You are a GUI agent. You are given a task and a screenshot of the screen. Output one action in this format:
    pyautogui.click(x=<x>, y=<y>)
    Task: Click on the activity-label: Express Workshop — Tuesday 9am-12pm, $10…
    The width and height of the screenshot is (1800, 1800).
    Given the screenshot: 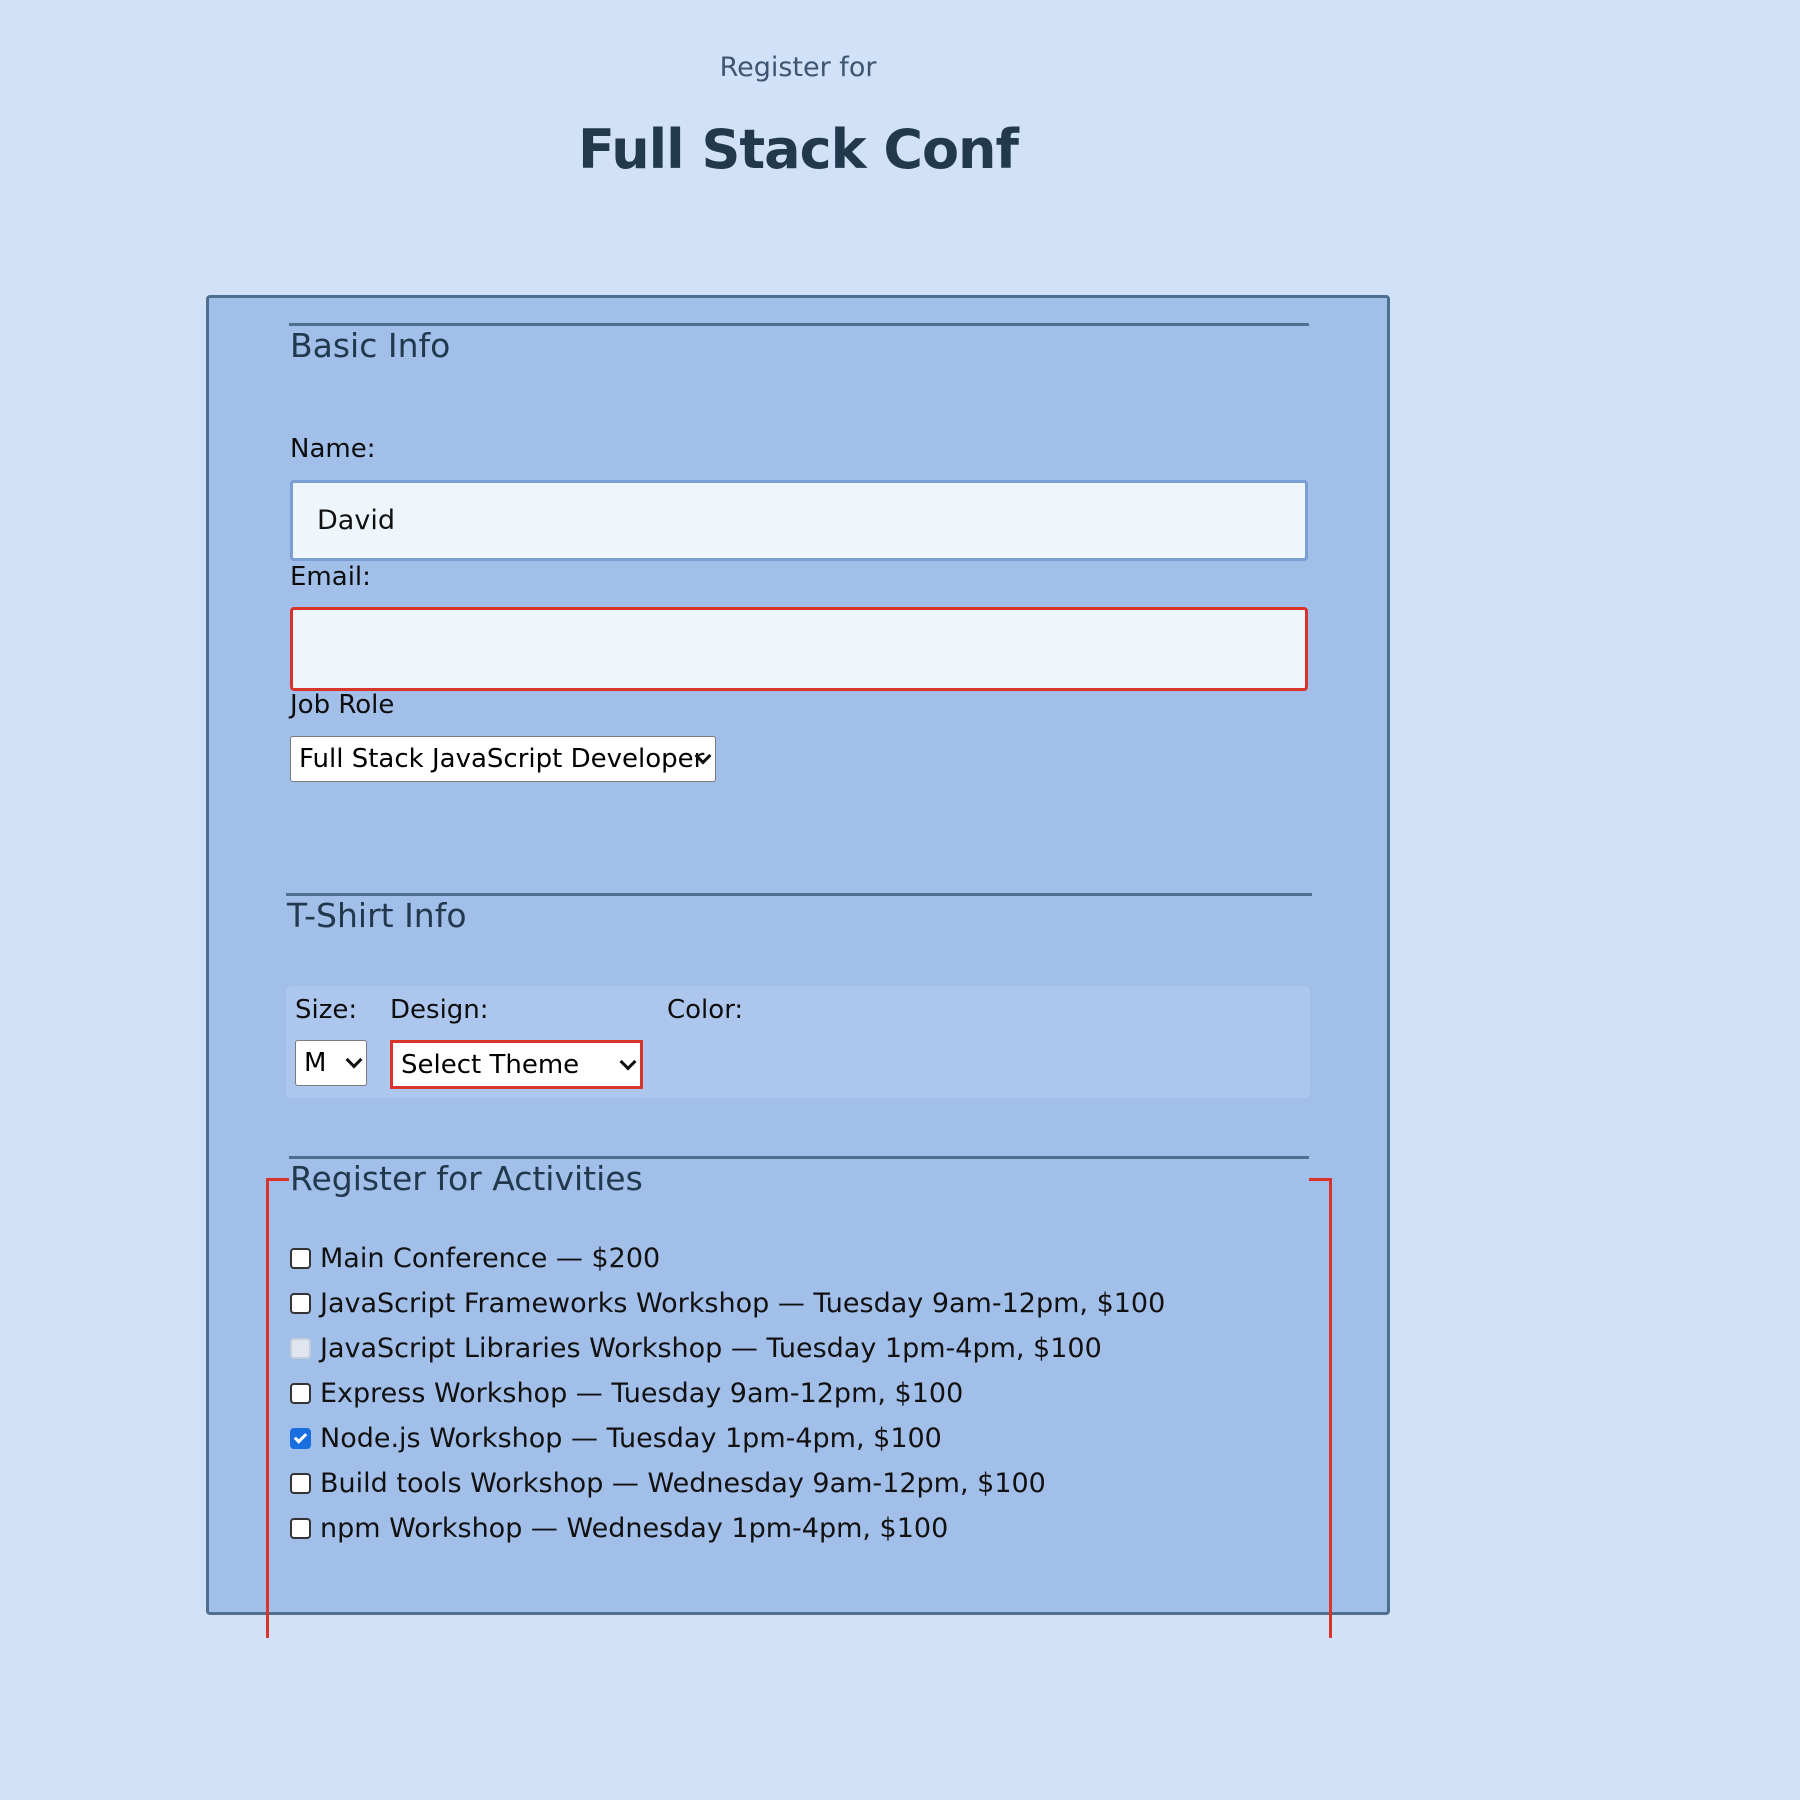 What is the action you would take?
    pyautogui.click(x=642, y=1393)
    